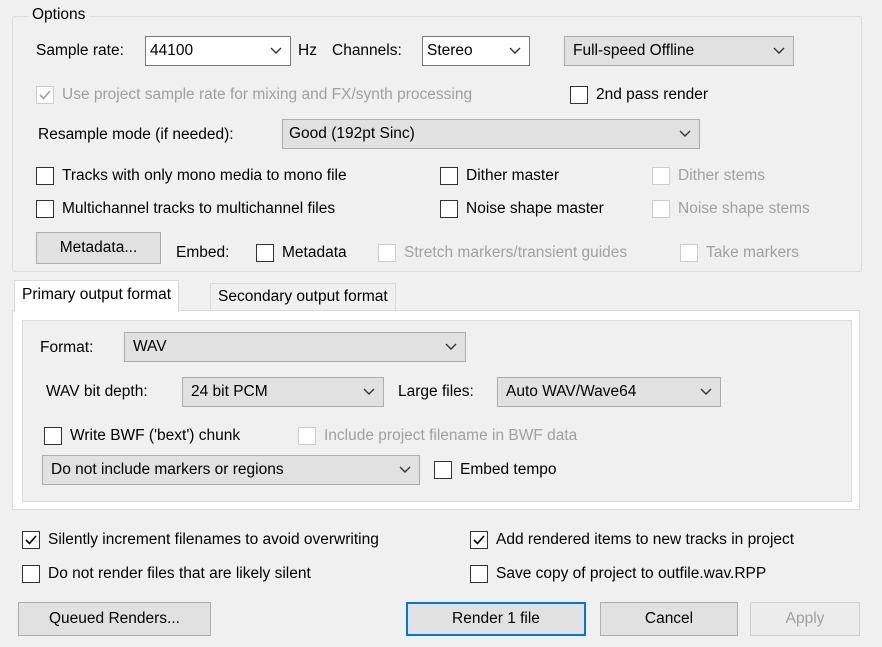 This screenshot has width=882, height=647. Describe the element at coordinates (367, 50) in the screenshot. I see `channels-label: Channels:` at that location.